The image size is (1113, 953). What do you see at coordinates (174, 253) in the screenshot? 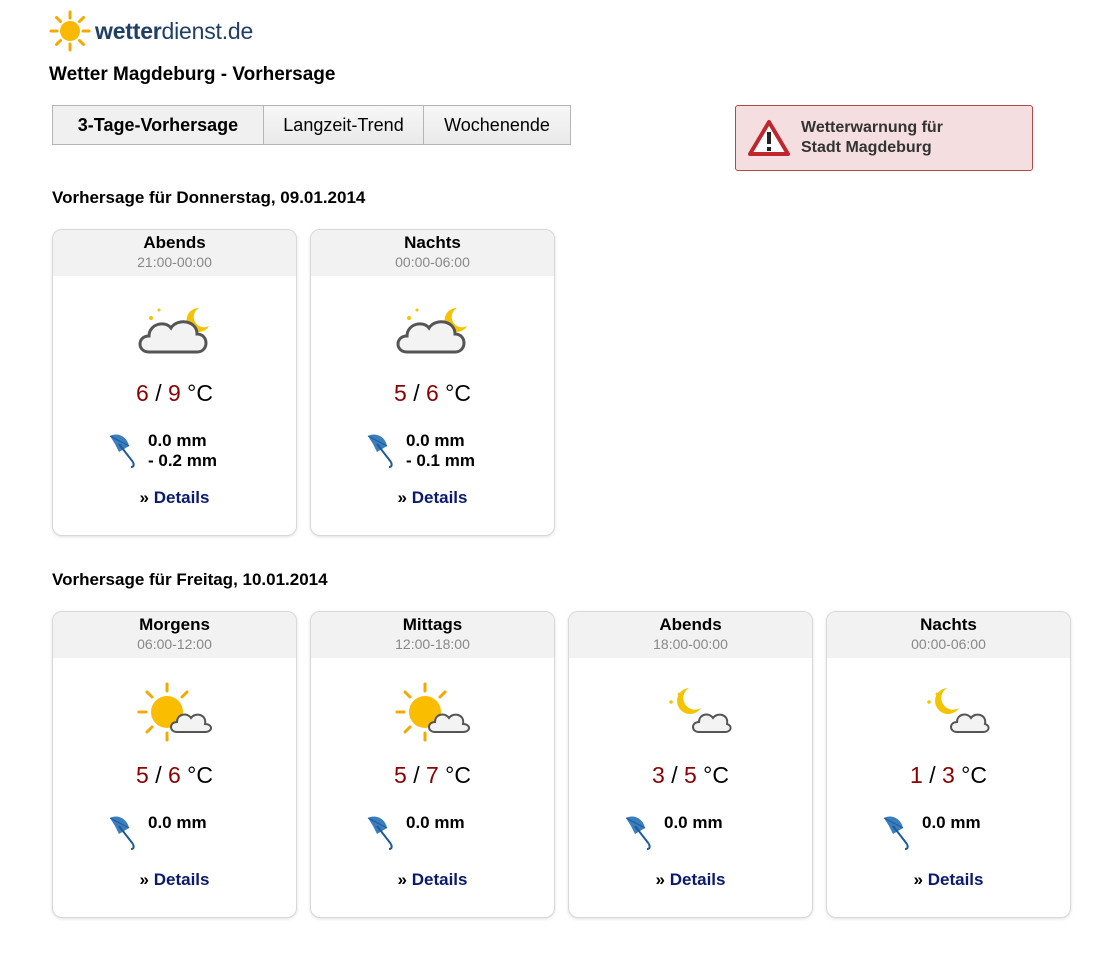
I see `card-header: Abends 21:00-00:00` at bounding box center [174, 253].